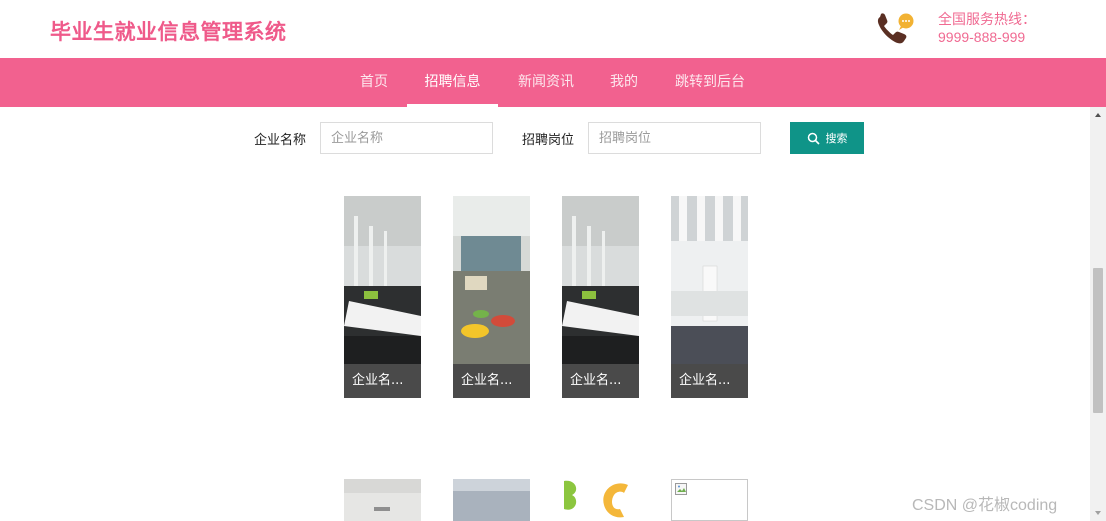 The height and width of the screenshot is (521, 1106). Describe the element at coordinates (374, 82) in the screenshot. I see `nav-home: 首页` at that location.